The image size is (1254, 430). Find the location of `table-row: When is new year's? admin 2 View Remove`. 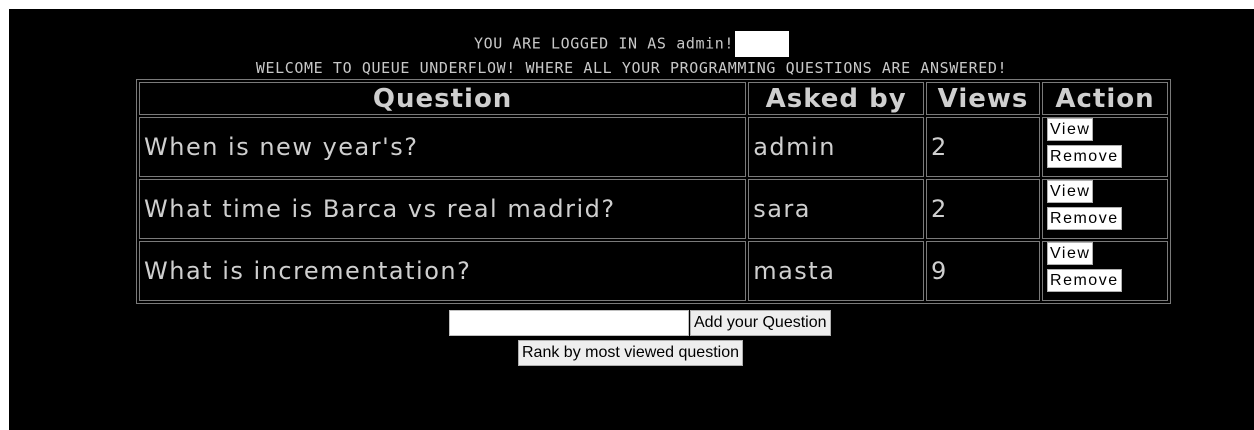

table-row: When is new year's? admin 2 View Remove is located at coordinates (653, 147).